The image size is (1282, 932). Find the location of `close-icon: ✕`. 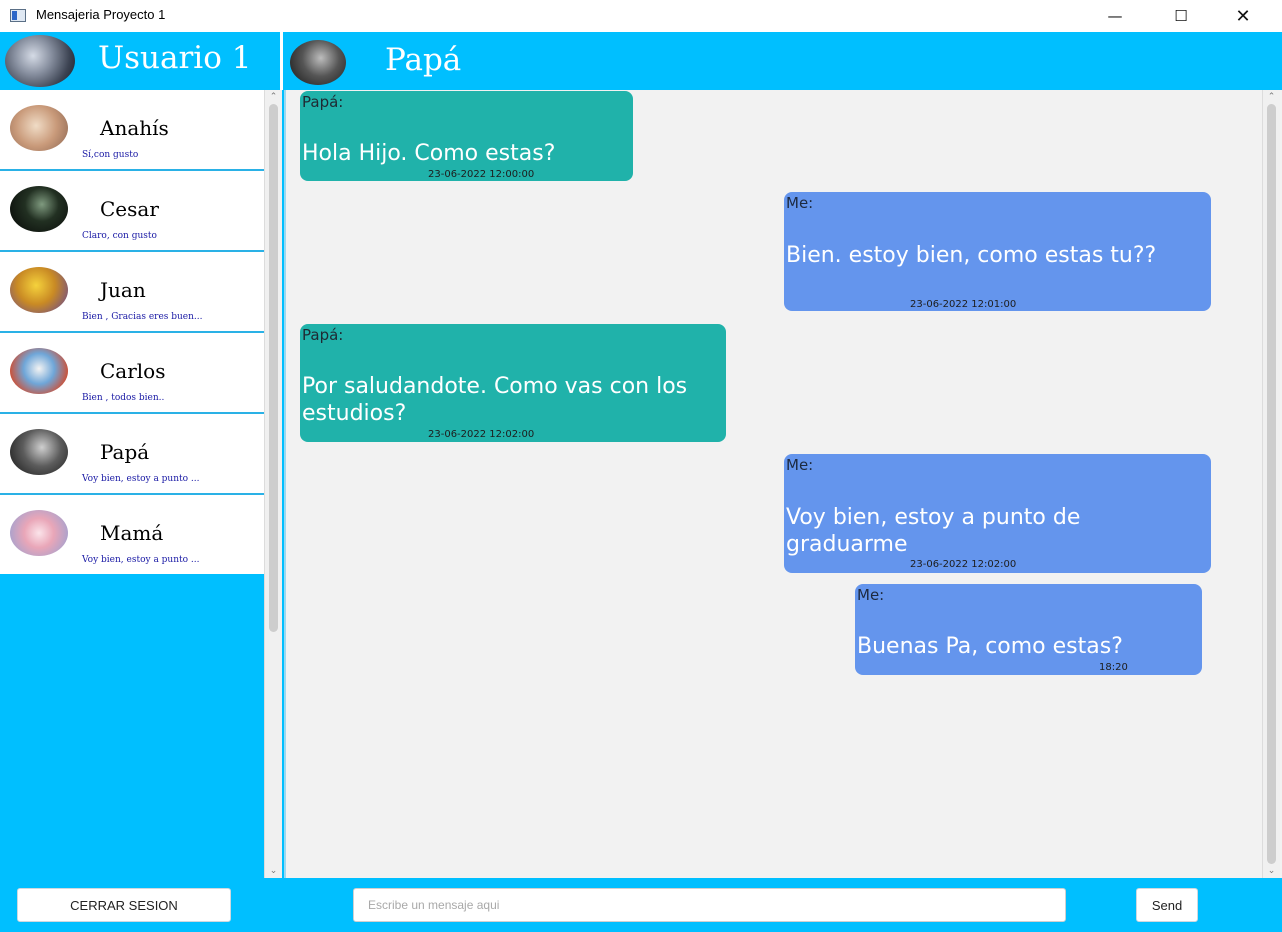

close-icon: ✕ is located at coordinates (1243, 16).